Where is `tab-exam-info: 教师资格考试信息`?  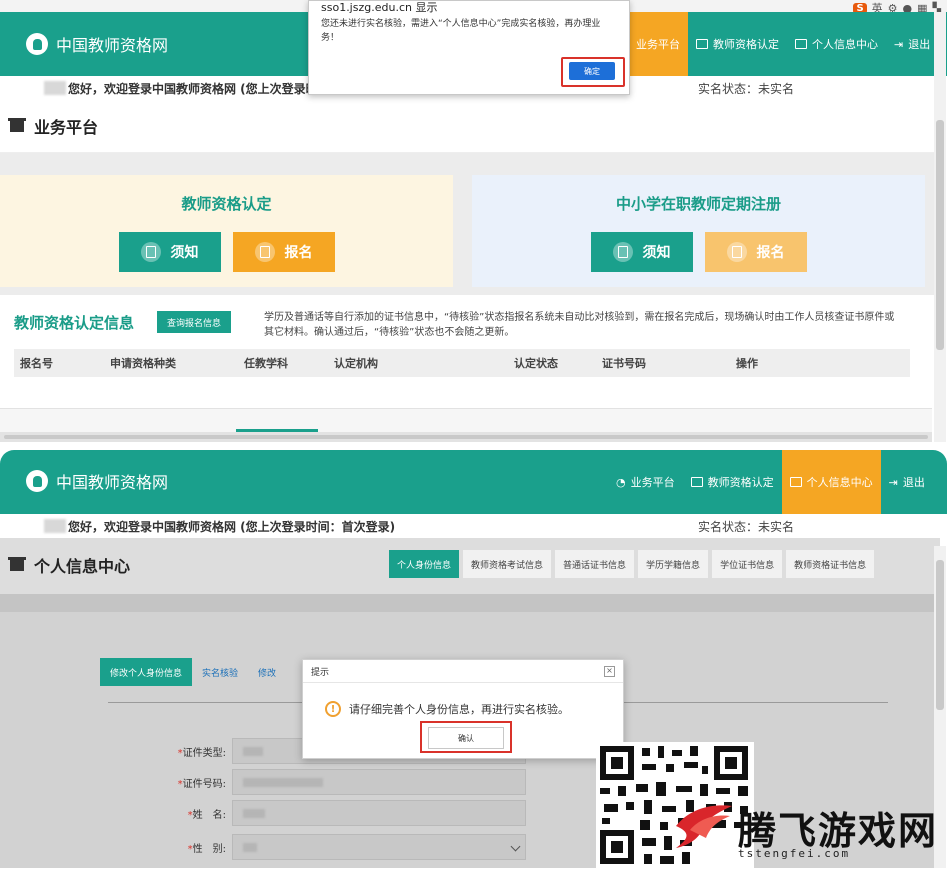 tab-exam-info: 教师资格考试信息 is located at coordinates (507, 564).